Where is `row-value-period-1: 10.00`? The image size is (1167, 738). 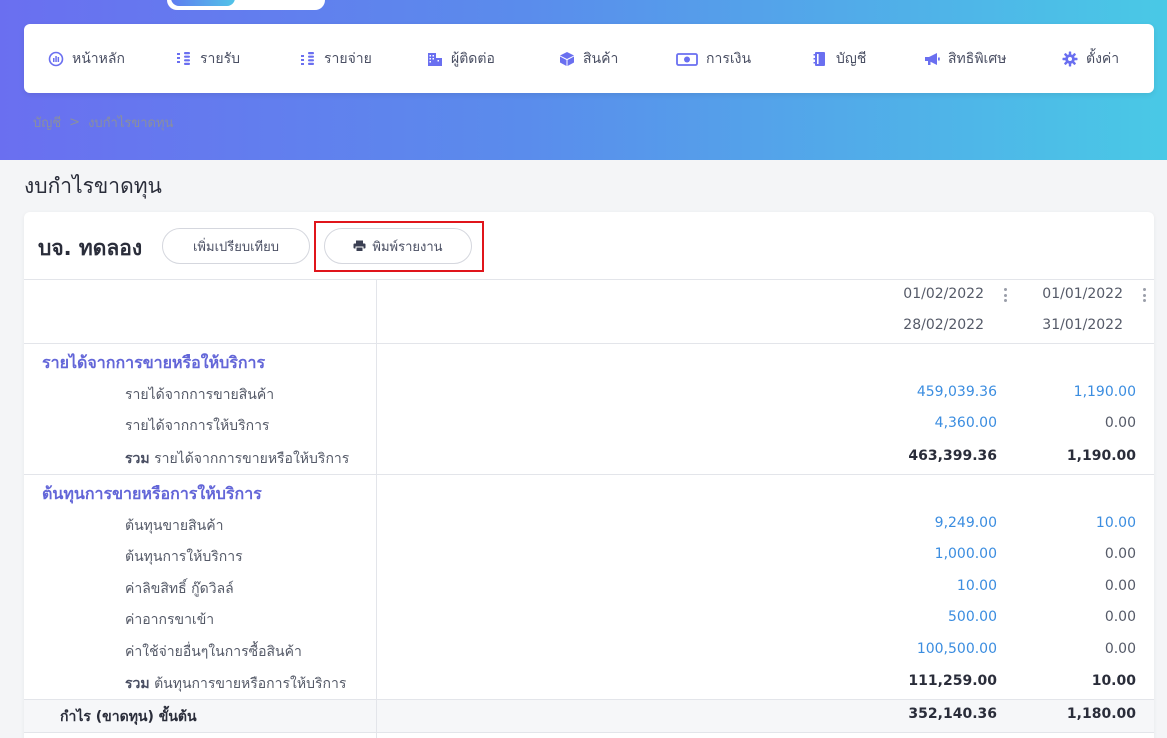
row-value-period-1: 10.00 is located at coordinates (927, 586).